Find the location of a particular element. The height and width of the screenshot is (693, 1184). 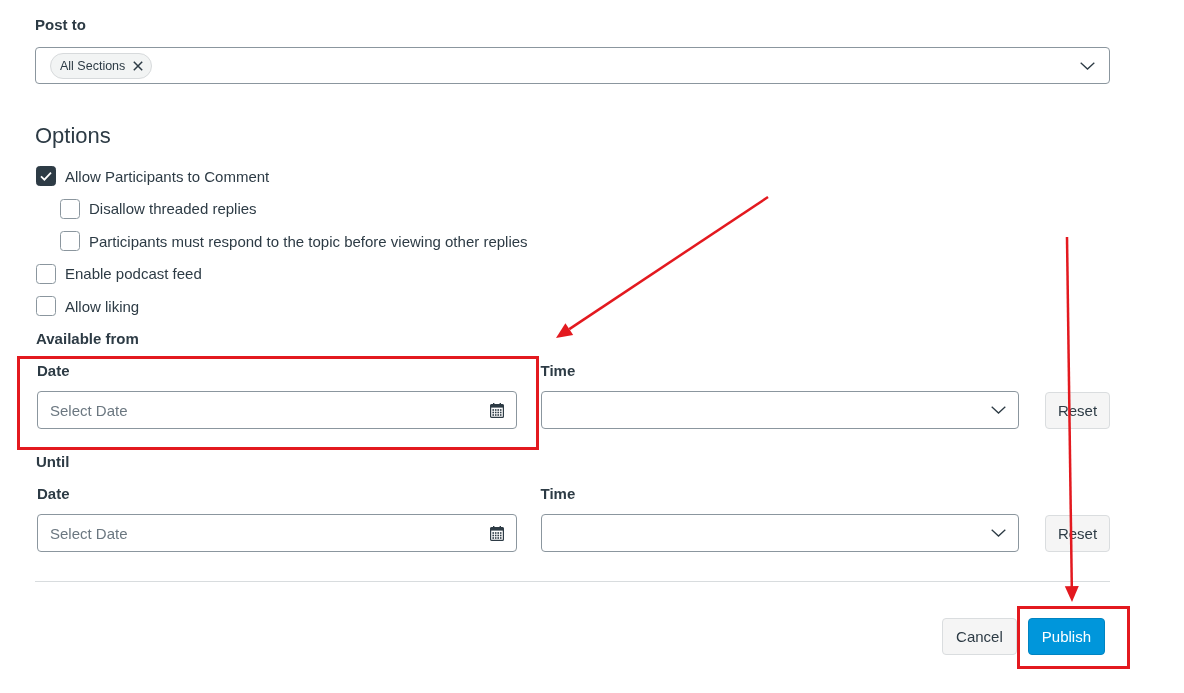

tag-label: All Sections is located at coordinates (93, 65).